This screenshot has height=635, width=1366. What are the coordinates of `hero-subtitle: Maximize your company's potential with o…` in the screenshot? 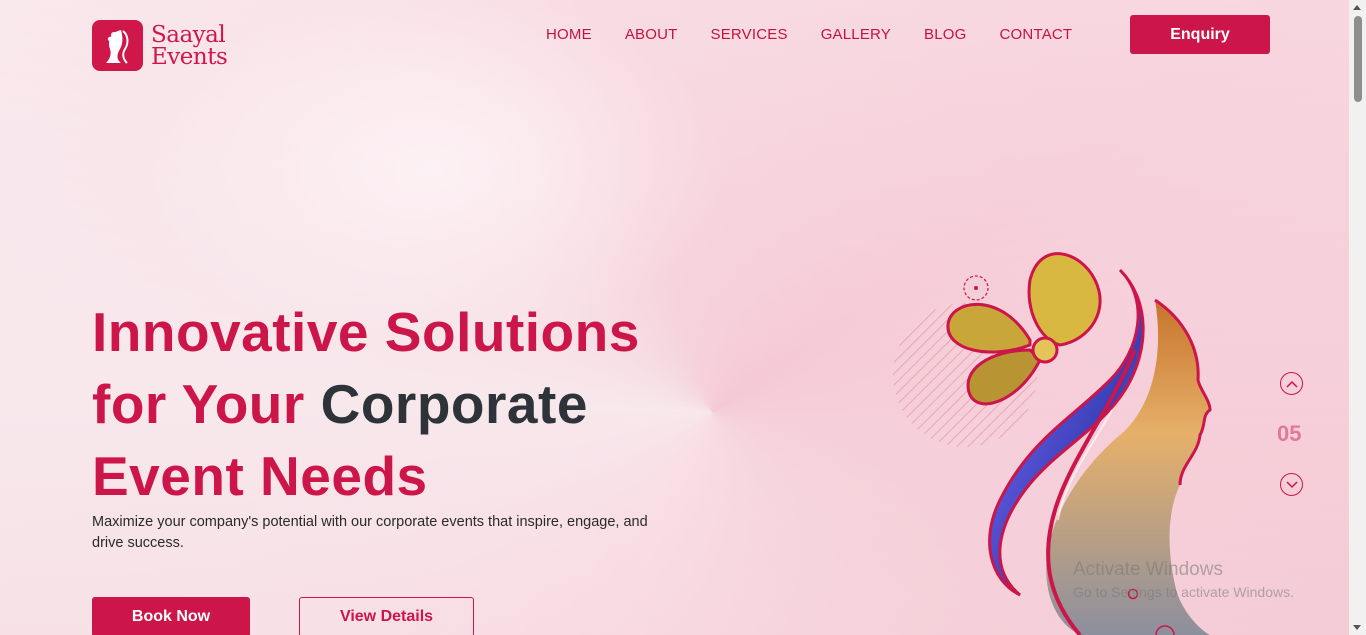 It's located at (370, 532).